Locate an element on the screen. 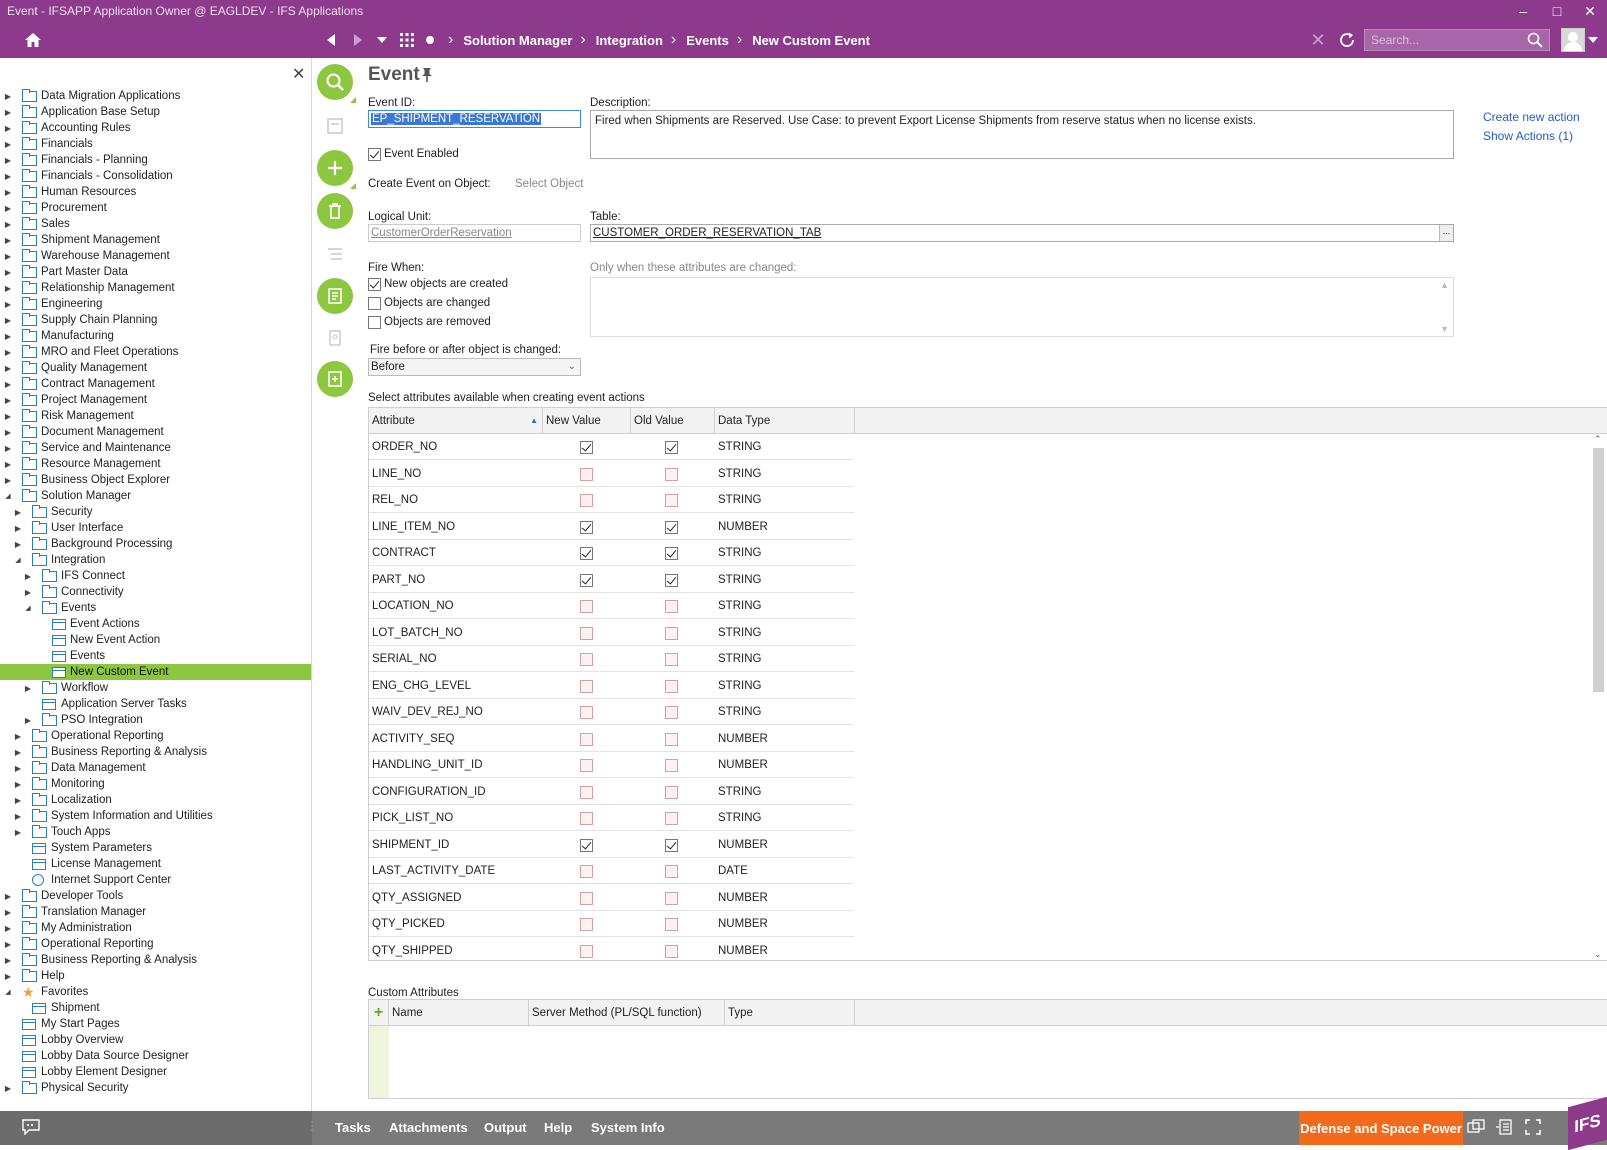 The width and height of the screenshot is (1607, 1150). breadcrumb-item: New Custom Event is located at coordinates (811, 40).